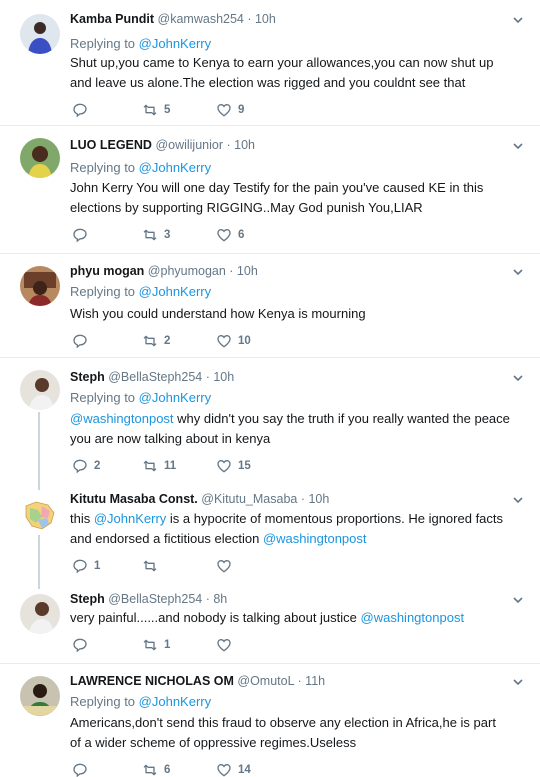 This screenshot has height=777, width=540. I want to click on like-button: 14, so click(233, 769).